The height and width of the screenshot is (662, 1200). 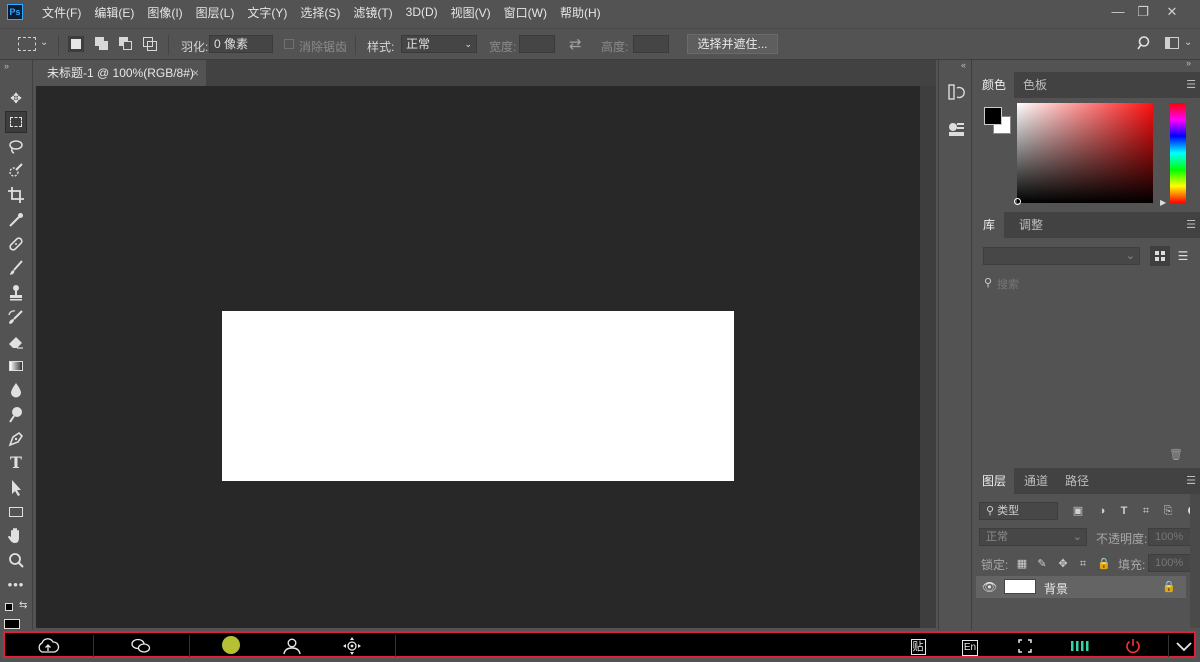 I want to click on layer-filter-select: ⚲ 类型, so click(x=1018, y=511).